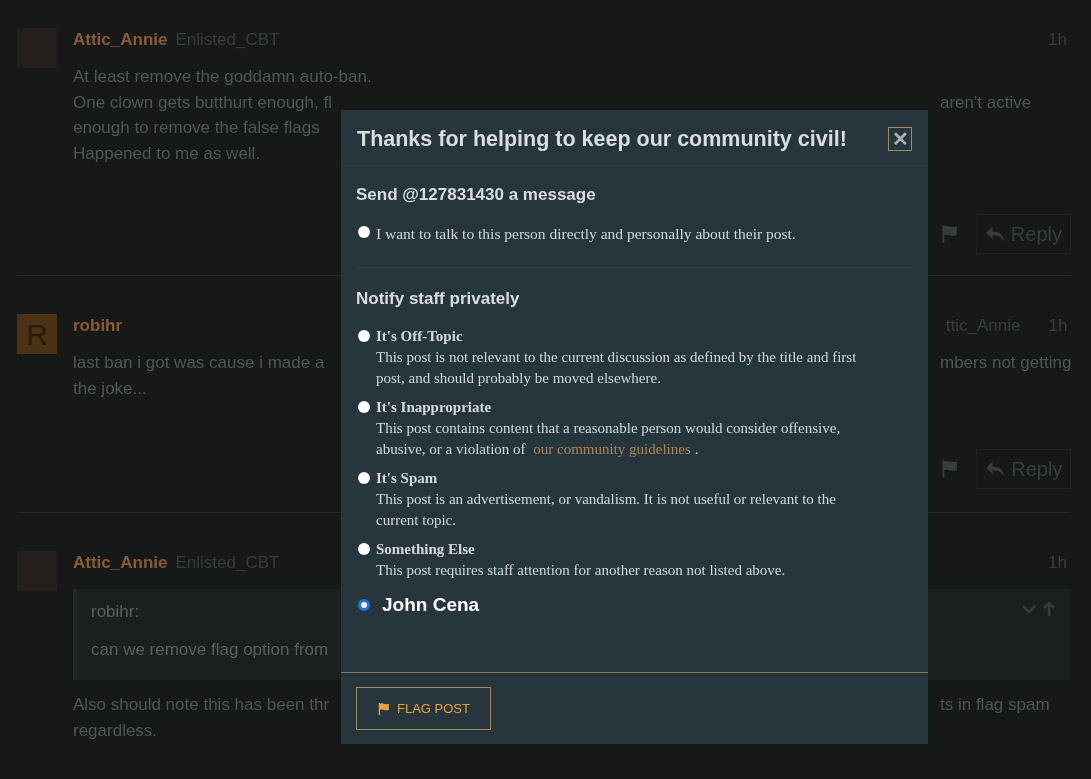 The height and width of the screenshot is (779, 1091). I want to click on option-title: It's Inappropriate, so click(434, 407).